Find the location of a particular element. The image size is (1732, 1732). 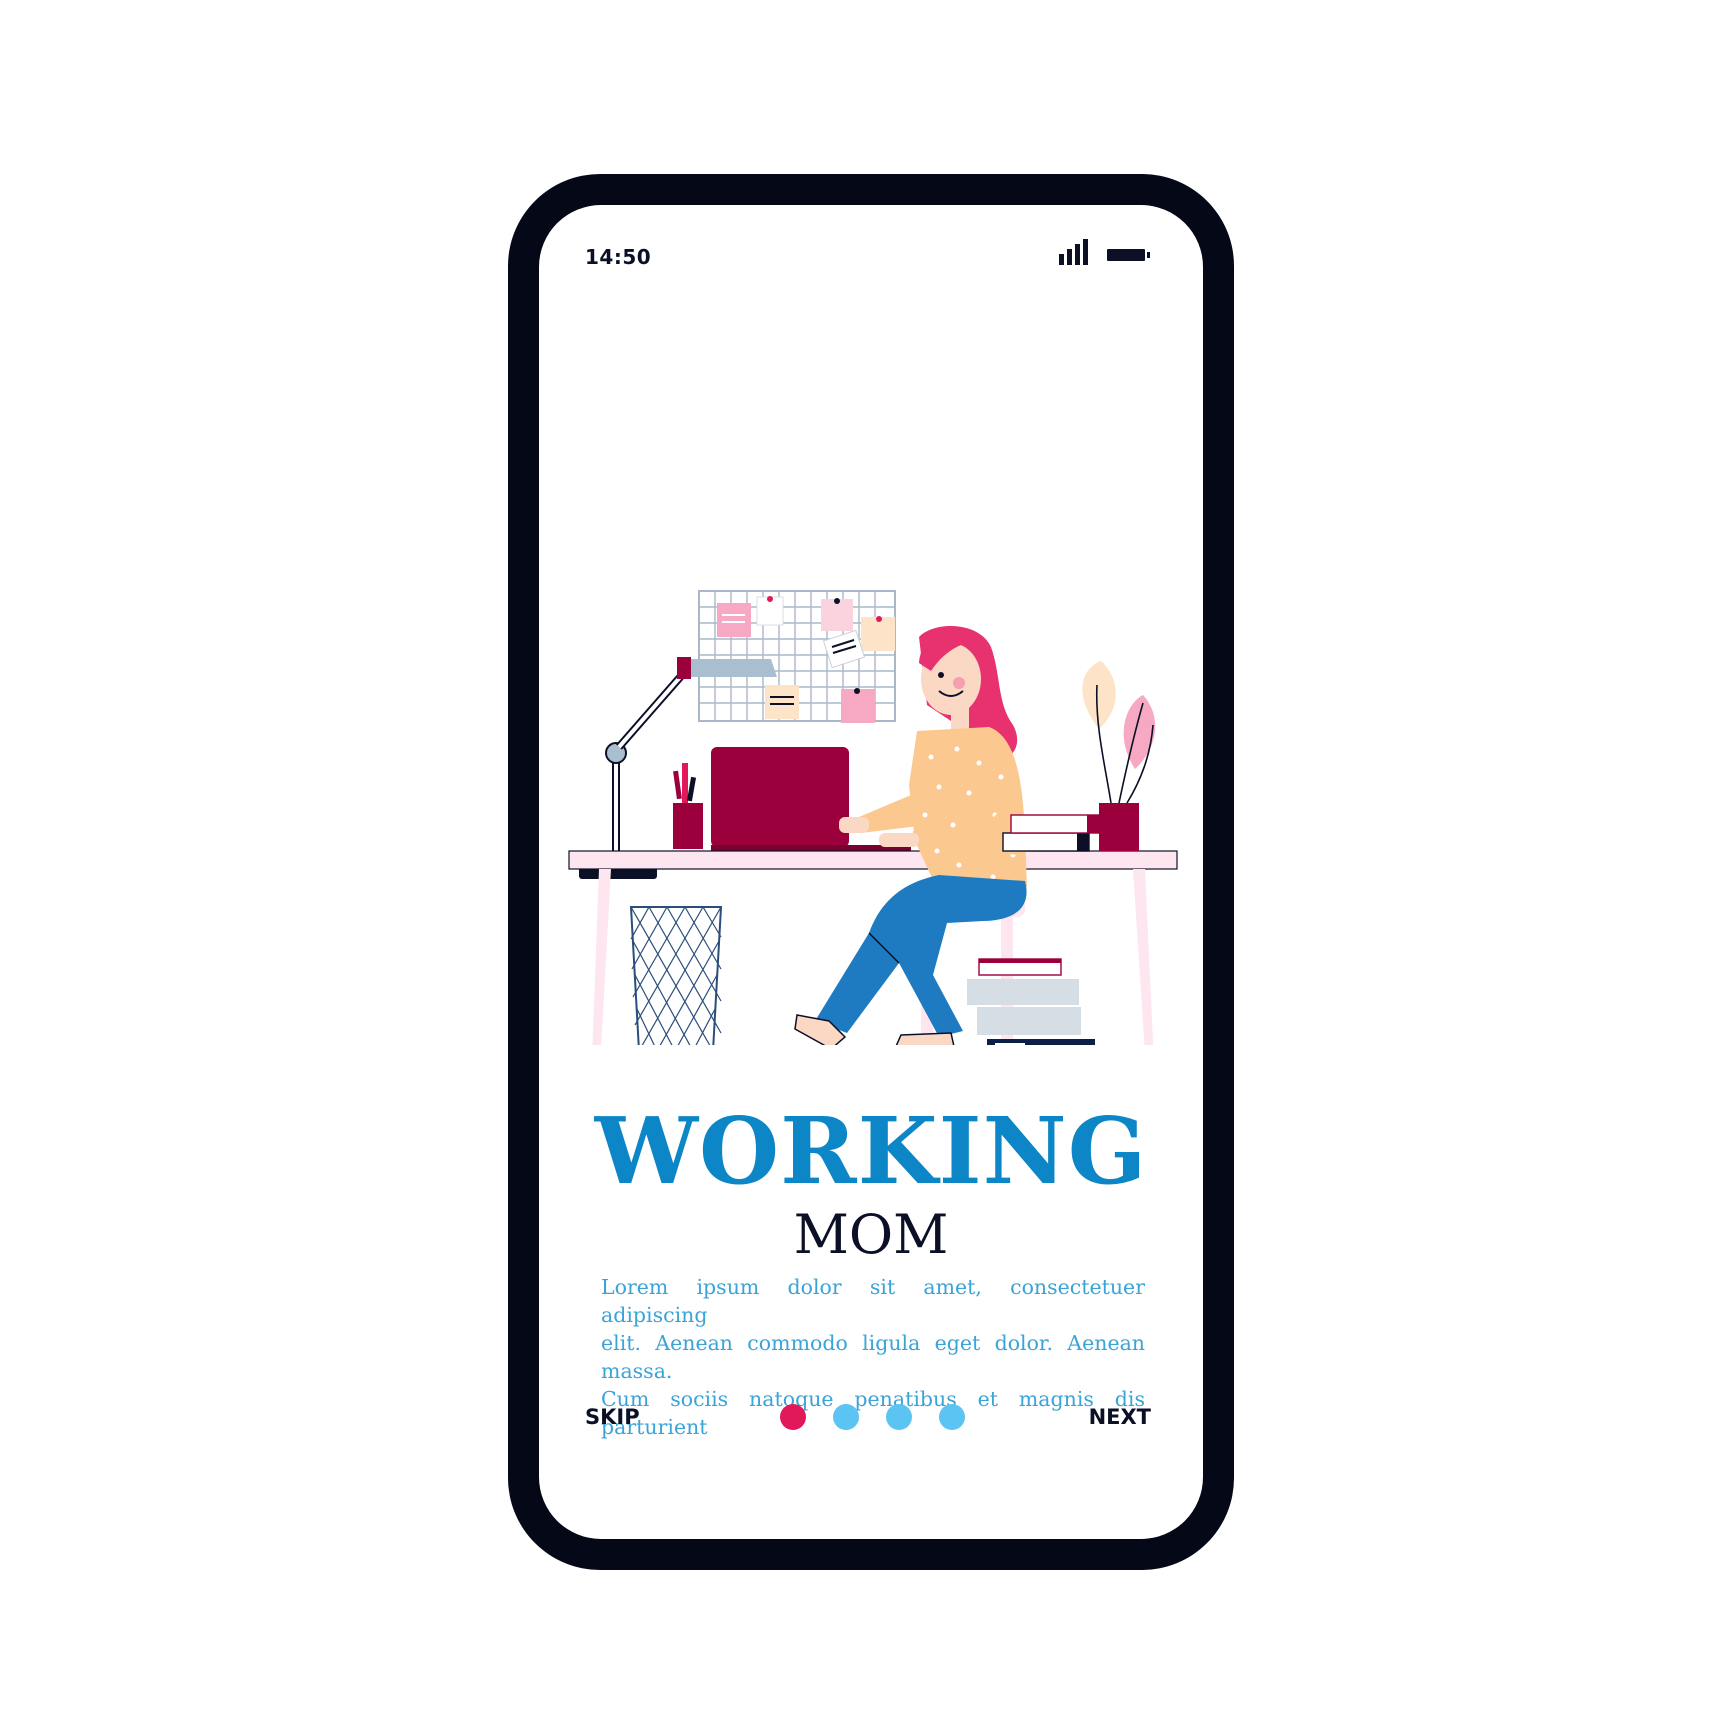

skip-button: SKIP is located at coordinates (612, 1417).